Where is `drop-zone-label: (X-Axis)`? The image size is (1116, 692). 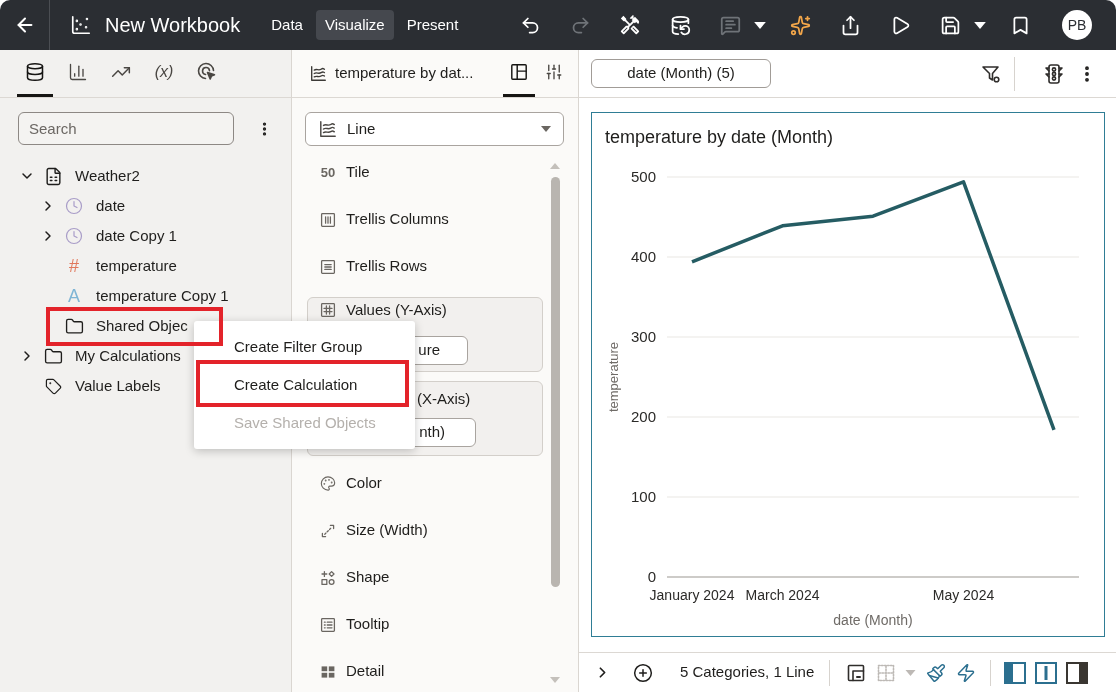
drop-zone-label: (X-Axis) is located at coordinates (444, 399).